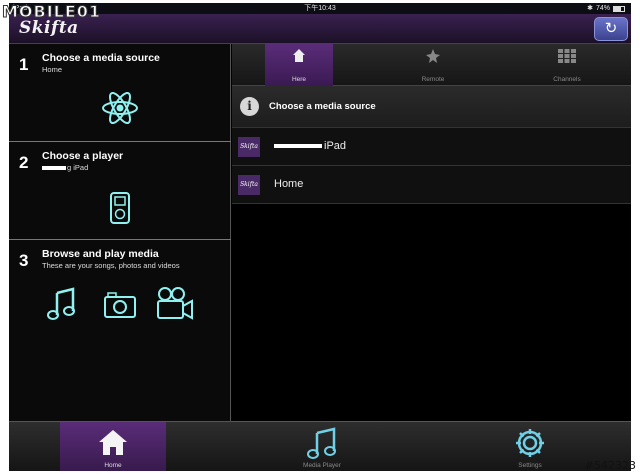  Describe the element at coordinates (52, 69) in the screenshot. I see `step-subtitle: Home` at that location.